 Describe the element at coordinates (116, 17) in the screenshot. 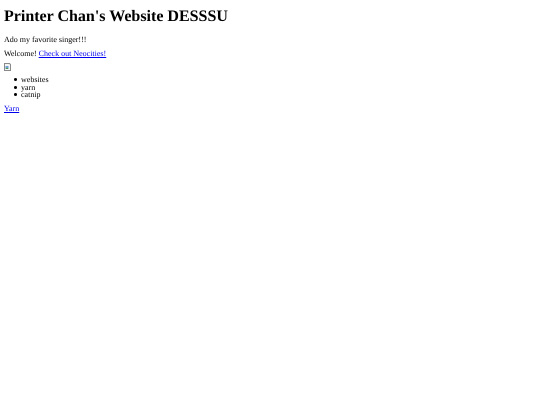

I see `page-heading: Printer Chan's Website DESSSU` at that location.